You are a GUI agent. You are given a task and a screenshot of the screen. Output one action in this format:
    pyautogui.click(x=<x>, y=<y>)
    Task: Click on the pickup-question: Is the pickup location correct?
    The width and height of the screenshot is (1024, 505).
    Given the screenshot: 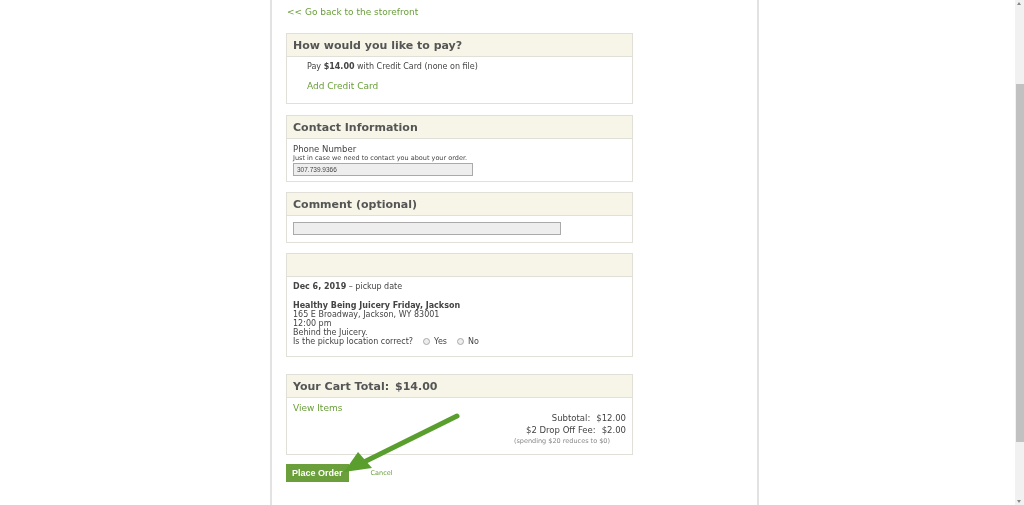 What is the action you would take?
    pyautogui.click(x=353, y=341)
    